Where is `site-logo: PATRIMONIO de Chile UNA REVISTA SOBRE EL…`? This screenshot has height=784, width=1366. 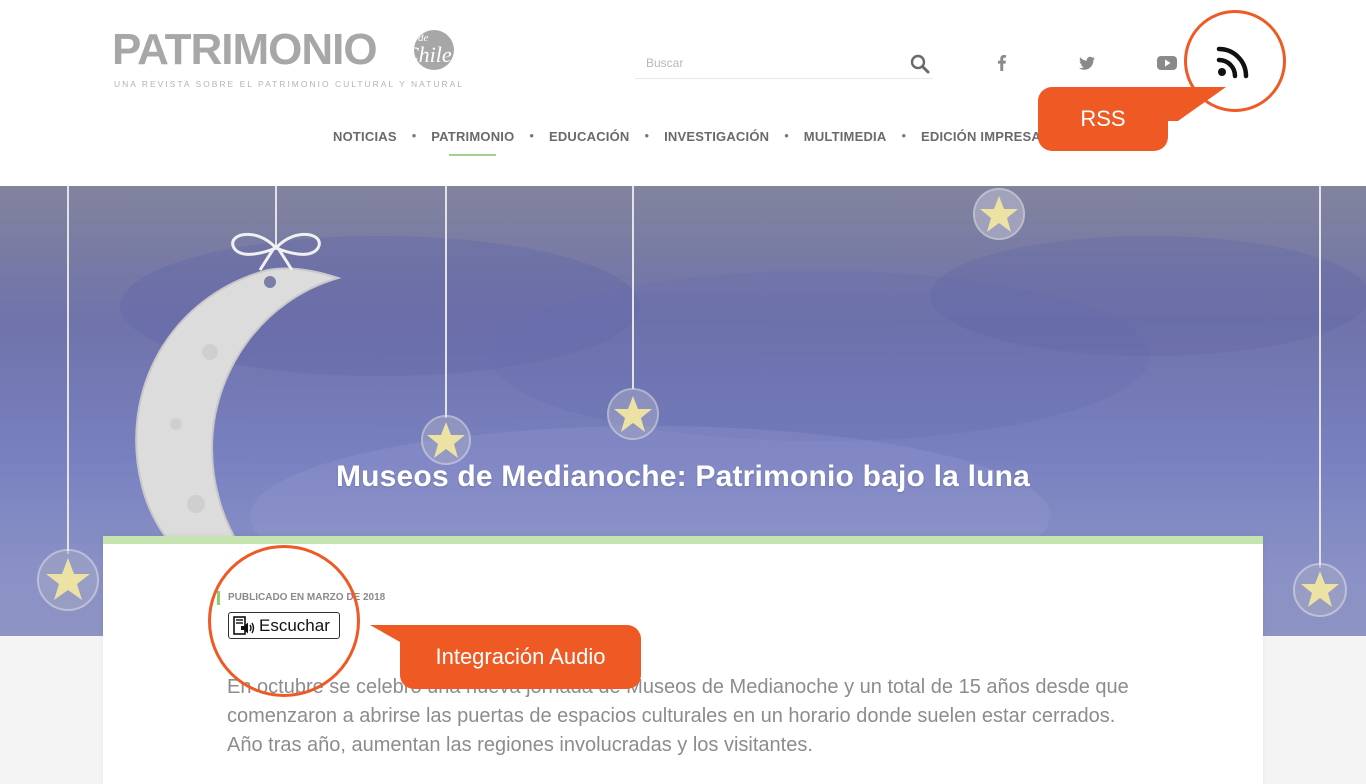
site-logo: PATRIMONIO de Chile UNA REVISTA SOBRE EL… is located at coordinates (287, 59).